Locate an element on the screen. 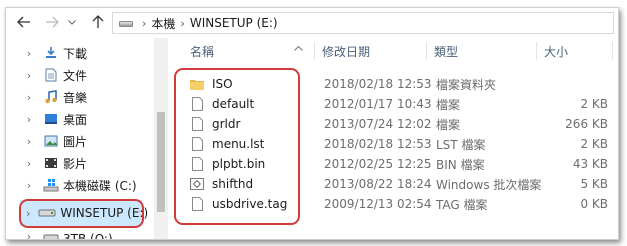 This screenshot has width=627, height=246. sidebar-item-desktop: › 桌面 is located at coordinates (46, 119).